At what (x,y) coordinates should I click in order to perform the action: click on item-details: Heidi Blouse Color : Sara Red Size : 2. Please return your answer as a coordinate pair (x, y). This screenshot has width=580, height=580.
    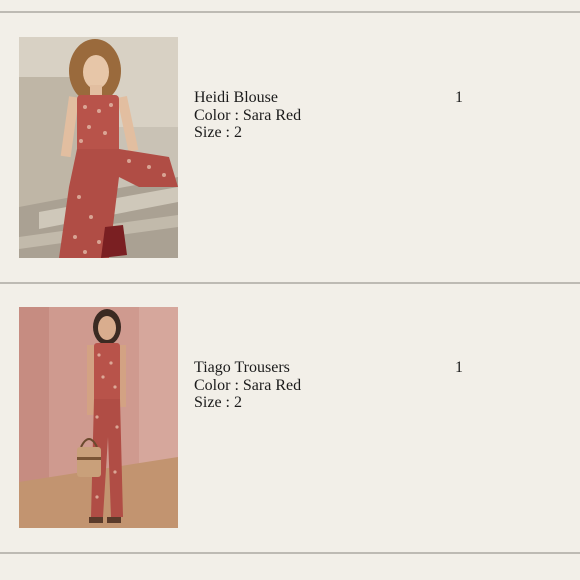
    Looking at the image, I should click on (247, 115).